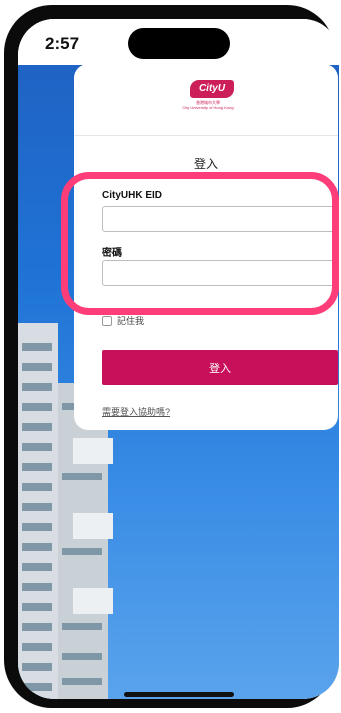  I want to click on login-title: 登入, so click(205, 164).